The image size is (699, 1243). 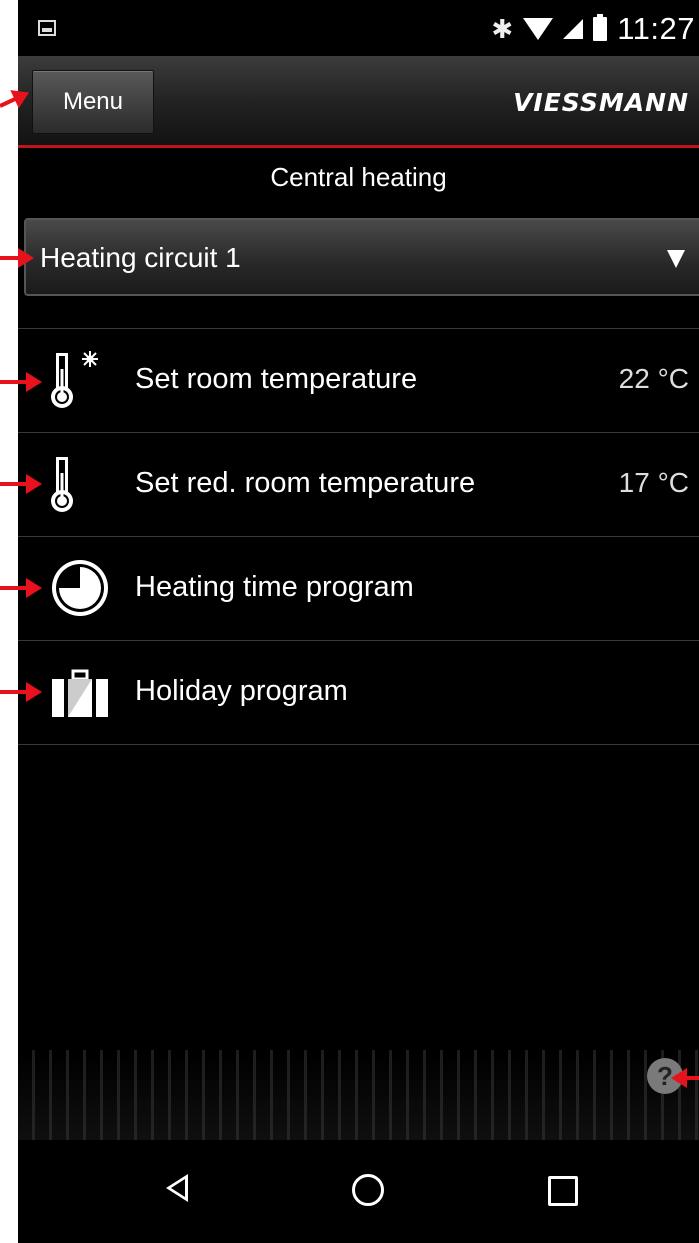 What do you see at coordinates (358, 102) in the screenshot?
I see `app-bar: Menu VIESSMANN` at bounding box center [358, 102].